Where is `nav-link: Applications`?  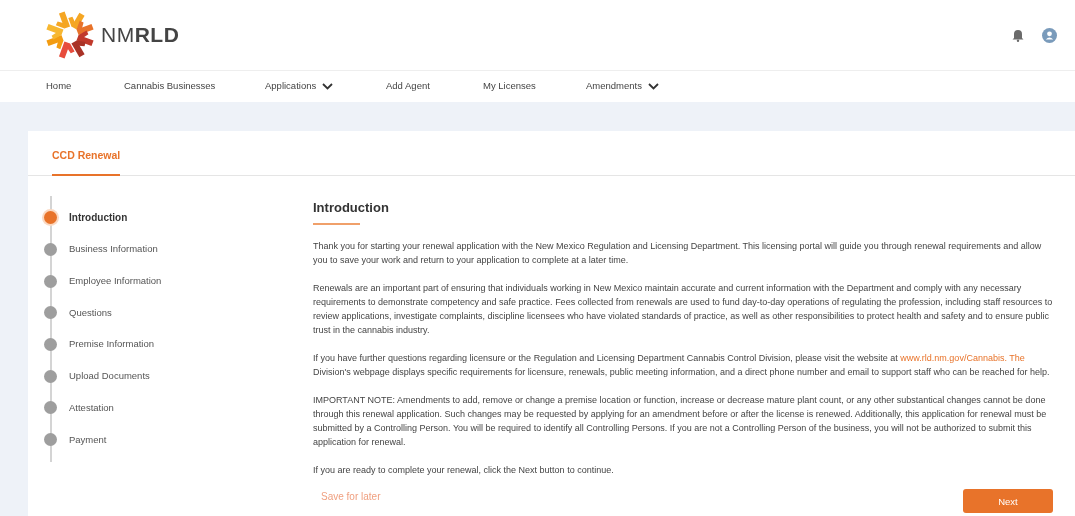
nav-link: Applications is located at coordinates (299, 86).